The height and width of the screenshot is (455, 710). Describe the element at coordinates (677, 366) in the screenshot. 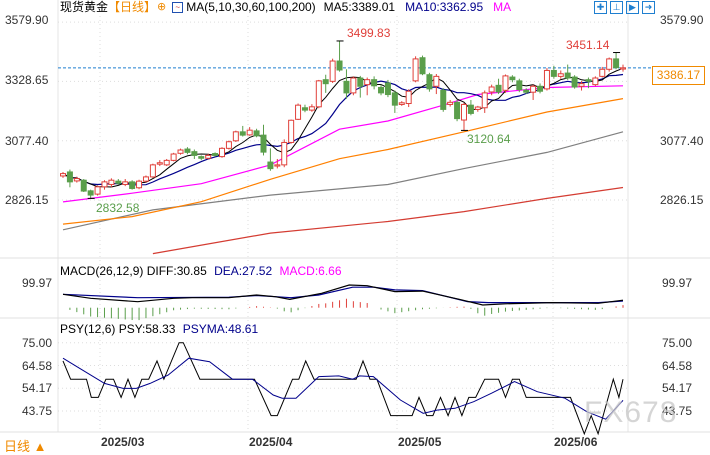

I see `psy-tick: 64.58` at that location.